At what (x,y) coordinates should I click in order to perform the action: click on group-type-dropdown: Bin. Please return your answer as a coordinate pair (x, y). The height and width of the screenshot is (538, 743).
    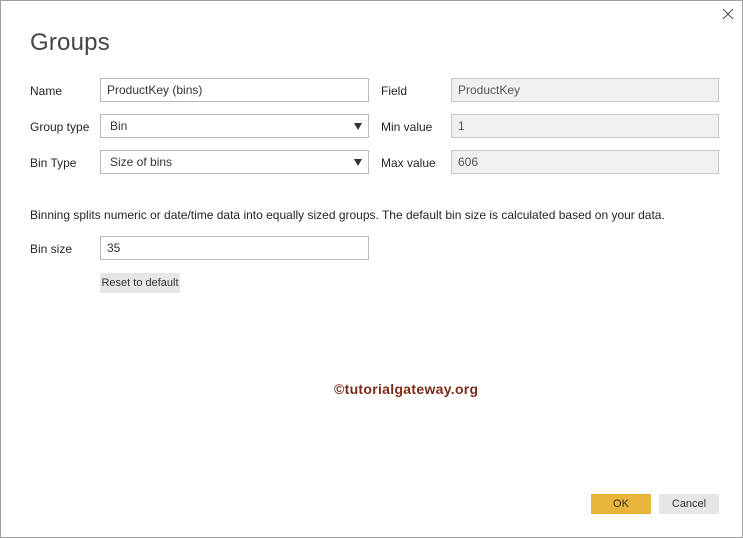
    Looking at the image, I should click on (234, 126).